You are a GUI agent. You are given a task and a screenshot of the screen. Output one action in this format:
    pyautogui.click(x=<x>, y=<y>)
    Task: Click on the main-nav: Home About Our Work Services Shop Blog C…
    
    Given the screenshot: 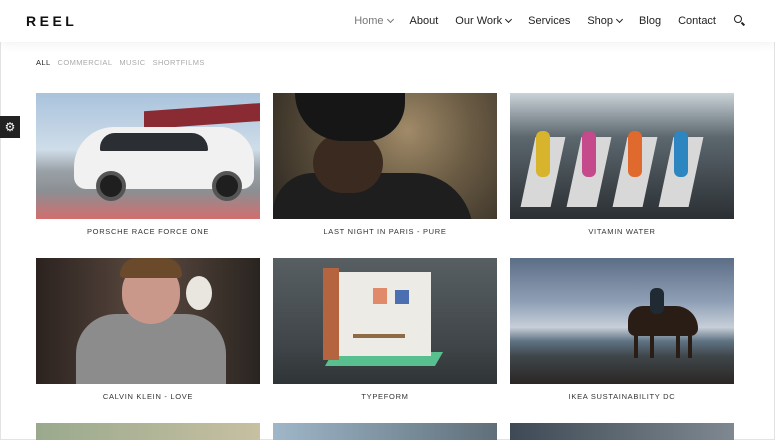 What is the action you would take?
    pyautogui.click(x=564, y=21)
    